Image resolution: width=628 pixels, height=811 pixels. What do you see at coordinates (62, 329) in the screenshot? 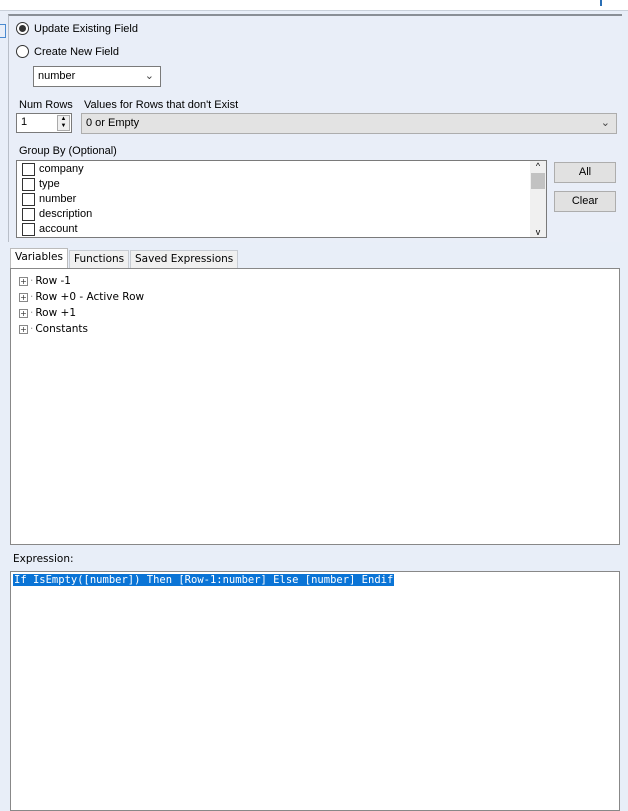
I see `tree-node-label: Constants` at bounding box center [62, 329].